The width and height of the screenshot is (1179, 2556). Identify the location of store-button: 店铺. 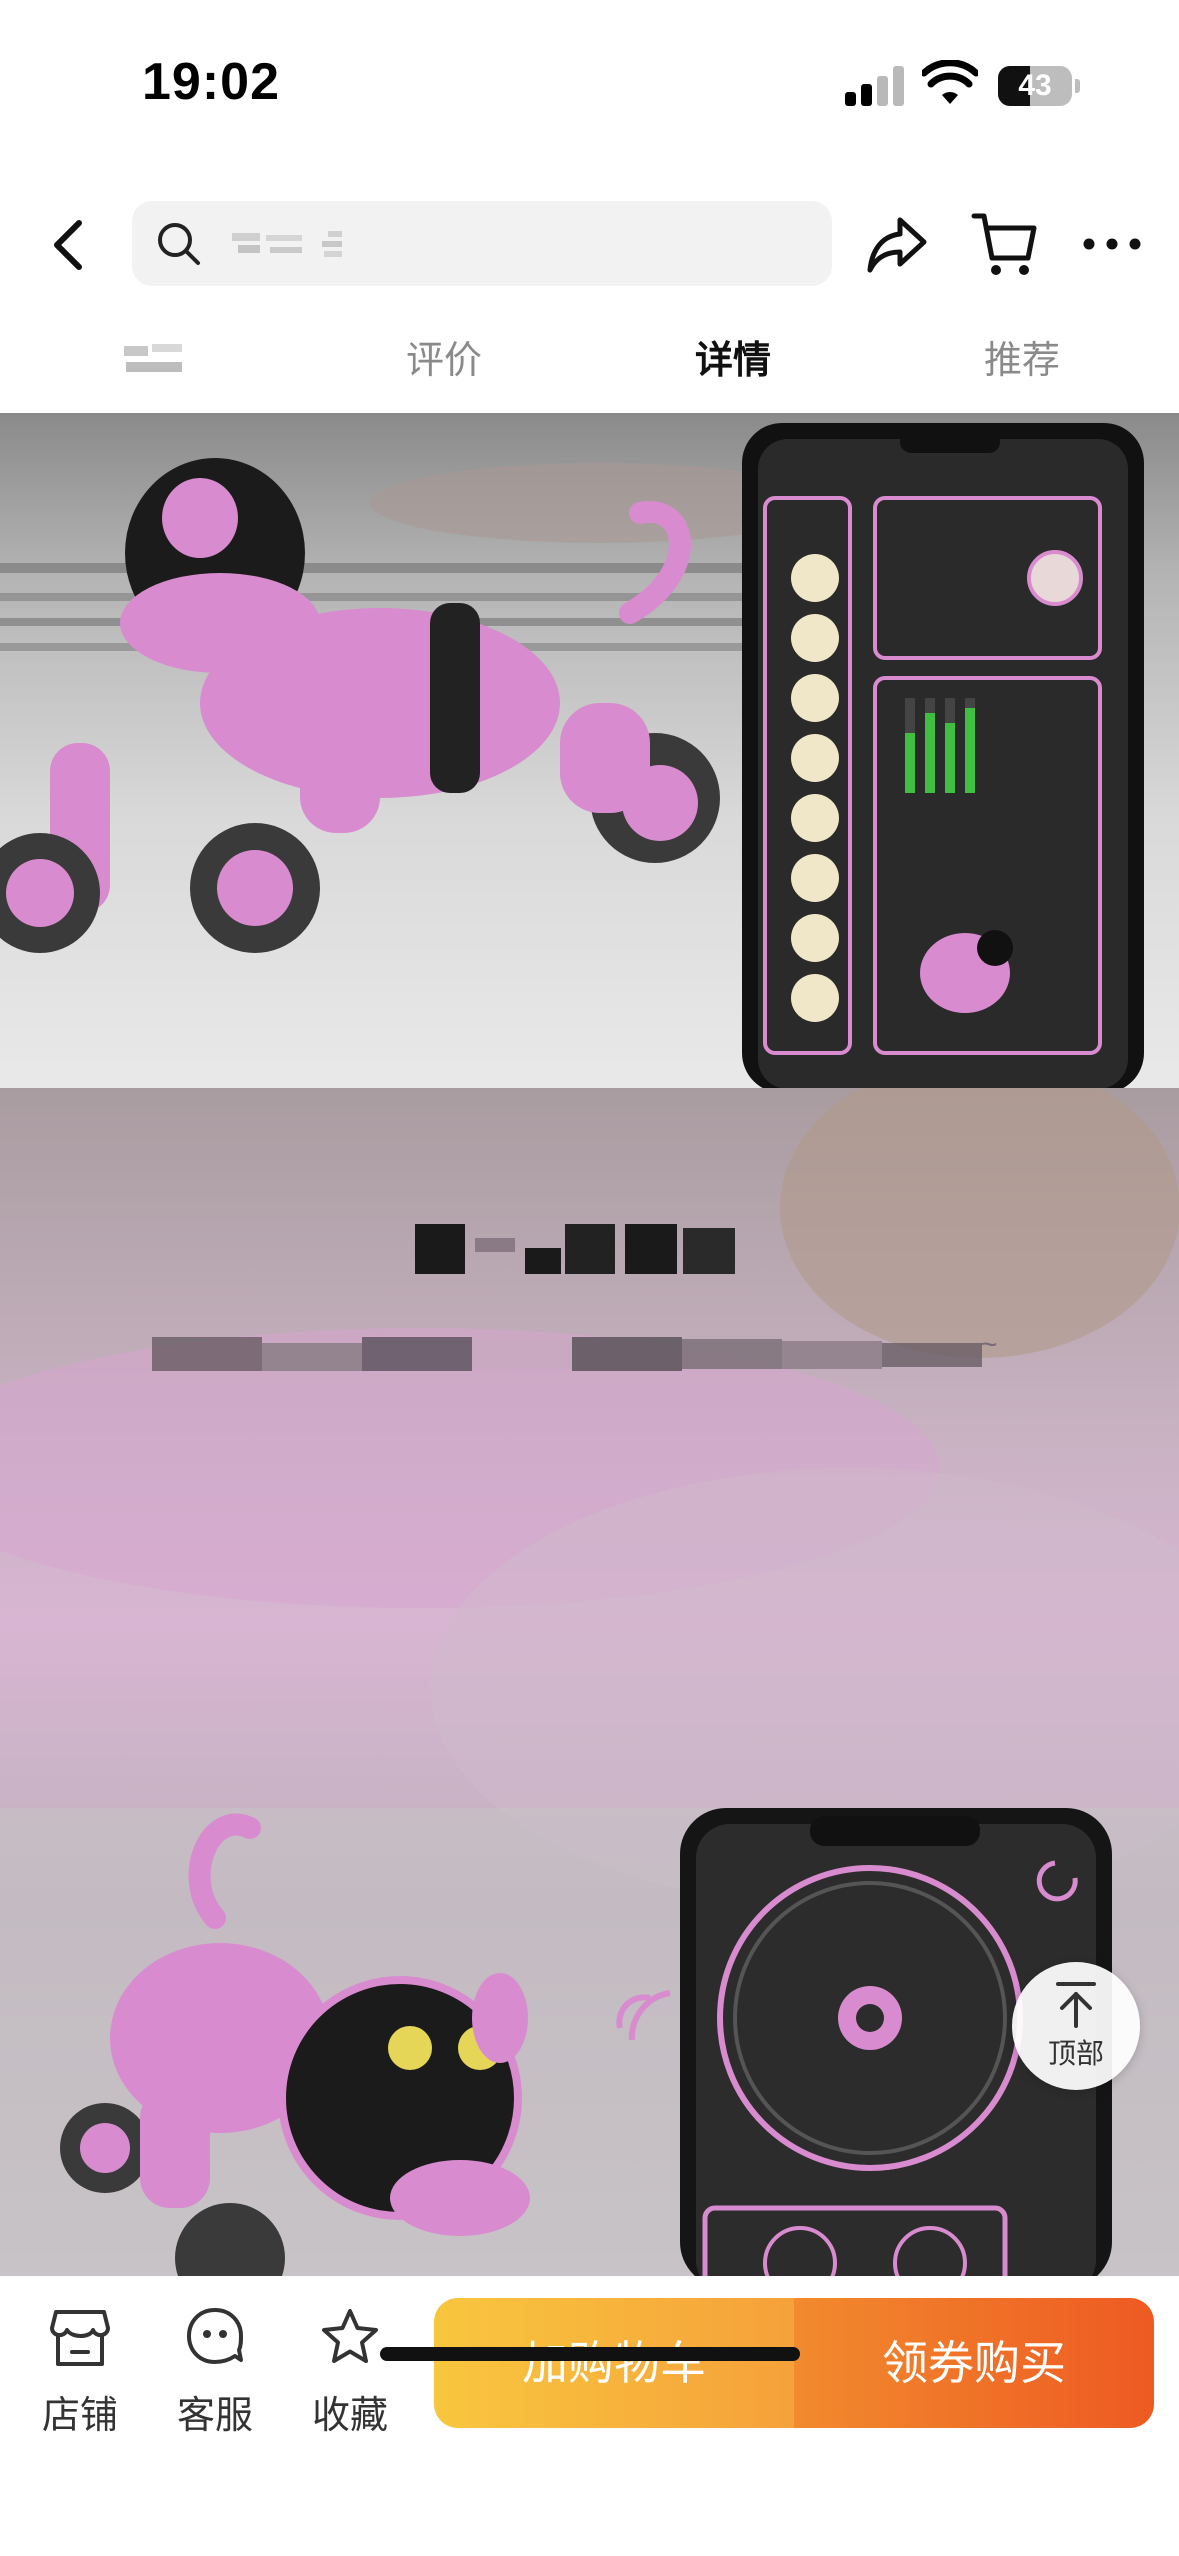
(80, 2371).